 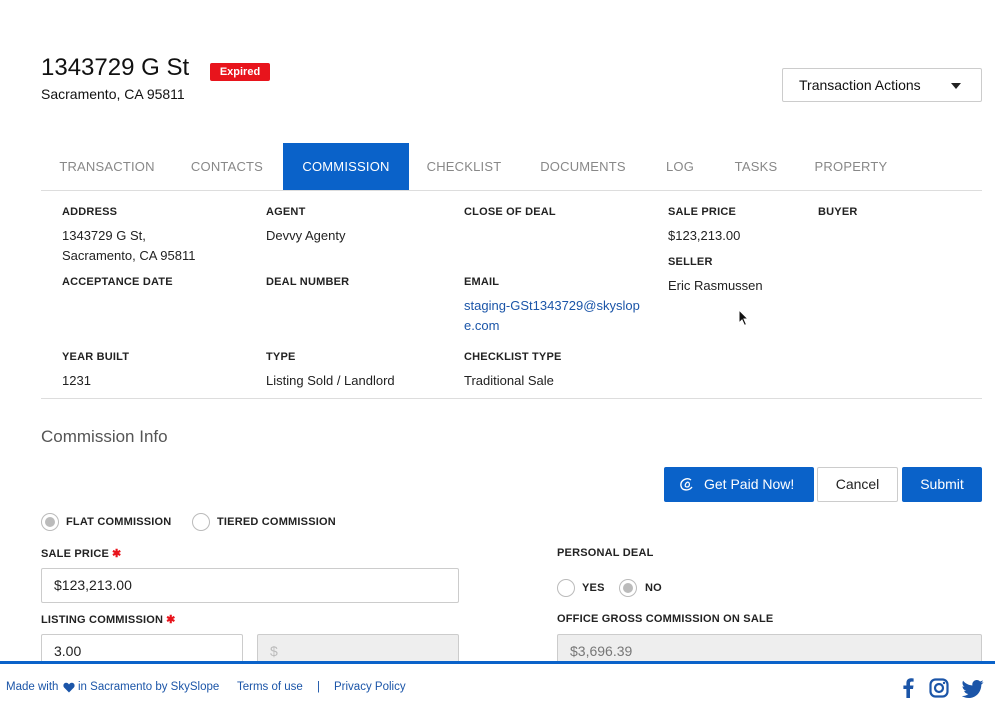 What do you see at coordinates (704, 235) in the screenshot?
I see `sale-price-value: $123,213.00` at bounding box center [704, 235].